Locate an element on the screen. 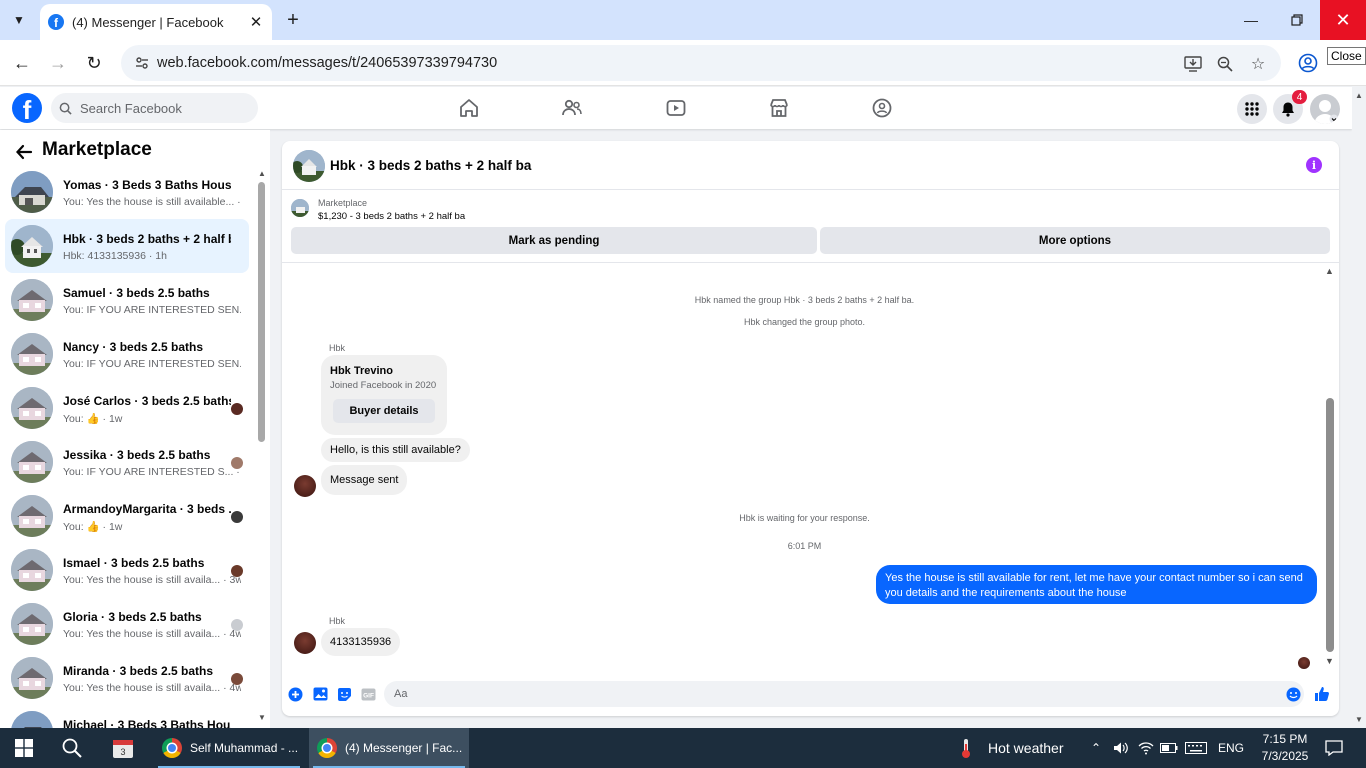 The width and height of the screenshot is (1366, 768). tab-search-button: ▼ is located at coordinates (19, 20).